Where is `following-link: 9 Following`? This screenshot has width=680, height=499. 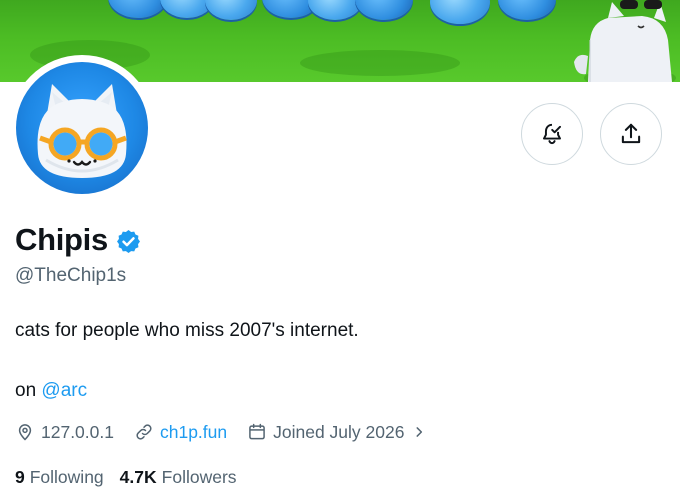
following-link: 9 Following is located at coordinates (59, 477).